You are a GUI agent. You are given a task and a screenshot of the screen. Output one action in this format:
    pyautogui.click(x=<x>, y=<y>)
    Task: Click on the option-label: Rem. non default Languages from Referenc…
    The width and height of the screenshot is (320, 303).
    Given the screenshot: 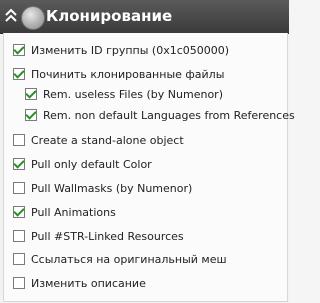 What is the action you would take?
    pyautogui.click(x=169, y=115)
    